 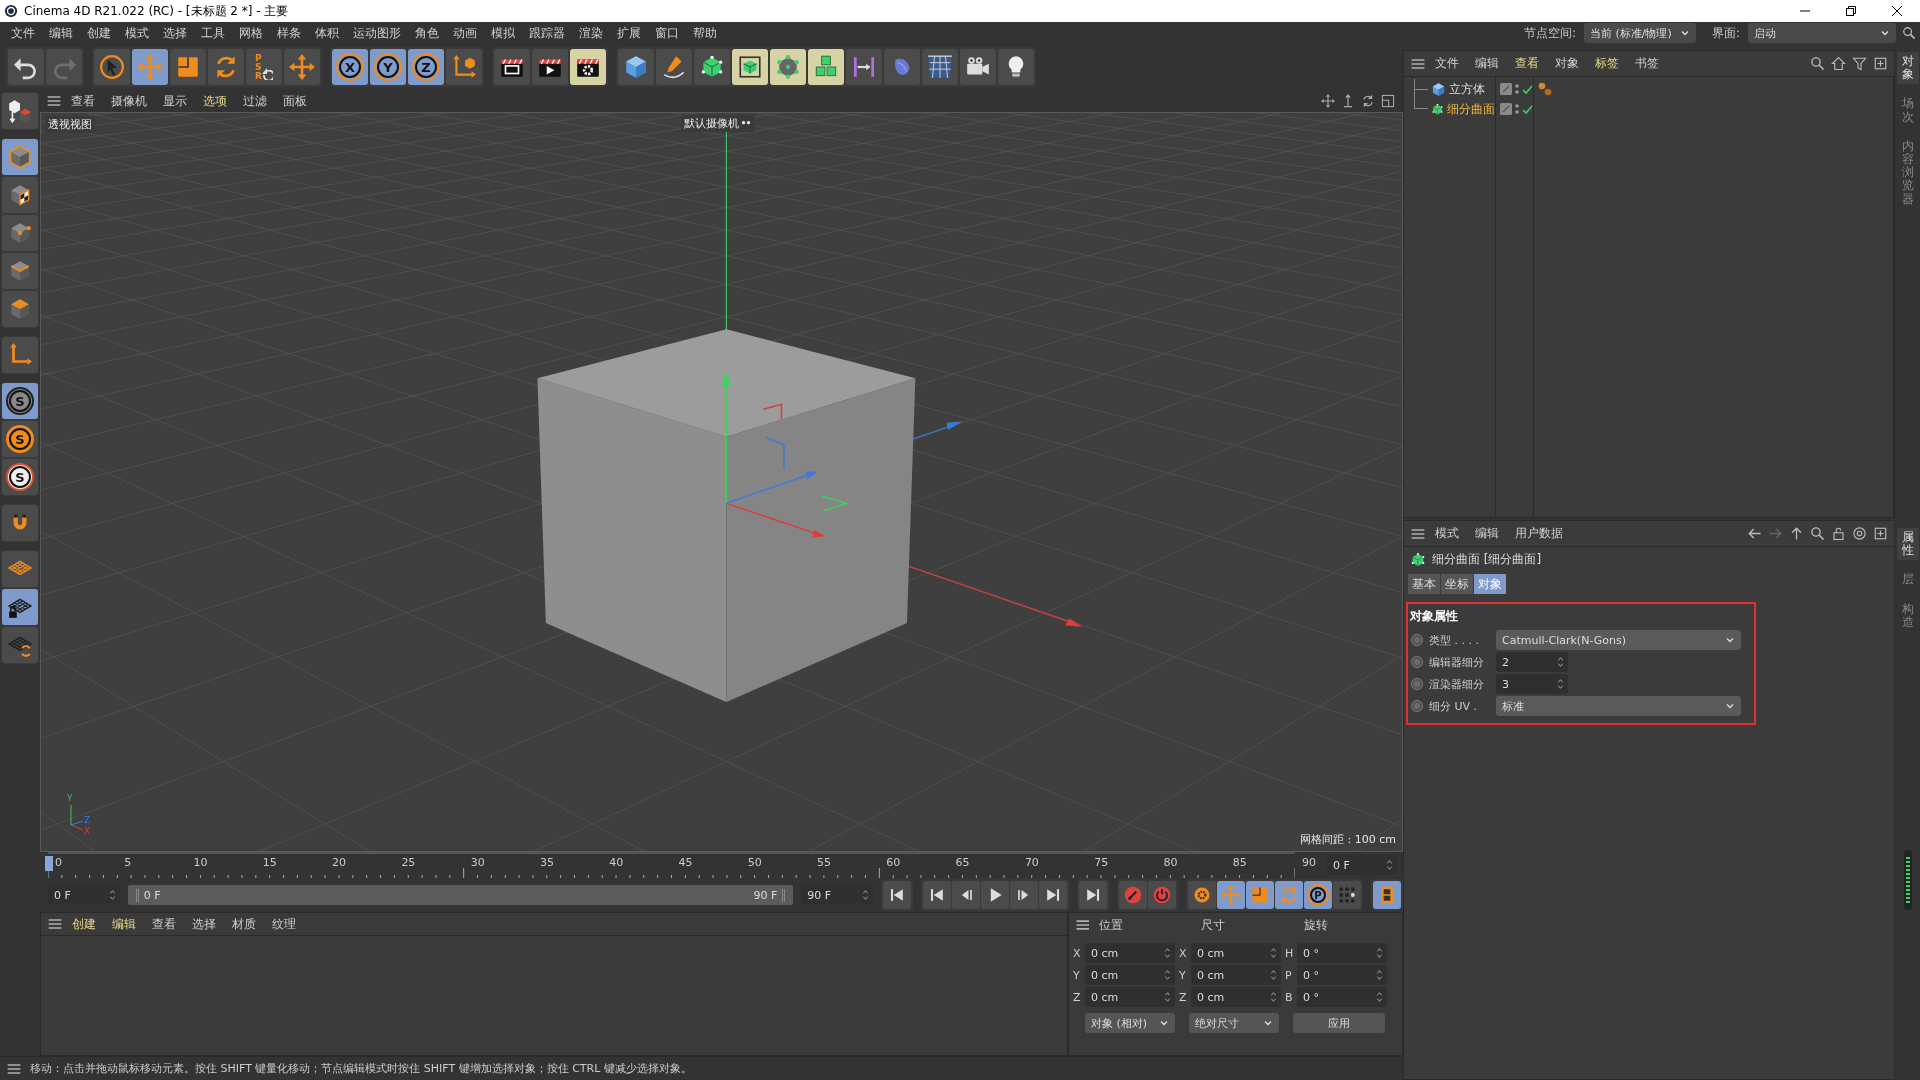 What do you see at coordinates (788, 67) in the screenshot?
I see `point-cube-button` at bounding box center [788, 67].